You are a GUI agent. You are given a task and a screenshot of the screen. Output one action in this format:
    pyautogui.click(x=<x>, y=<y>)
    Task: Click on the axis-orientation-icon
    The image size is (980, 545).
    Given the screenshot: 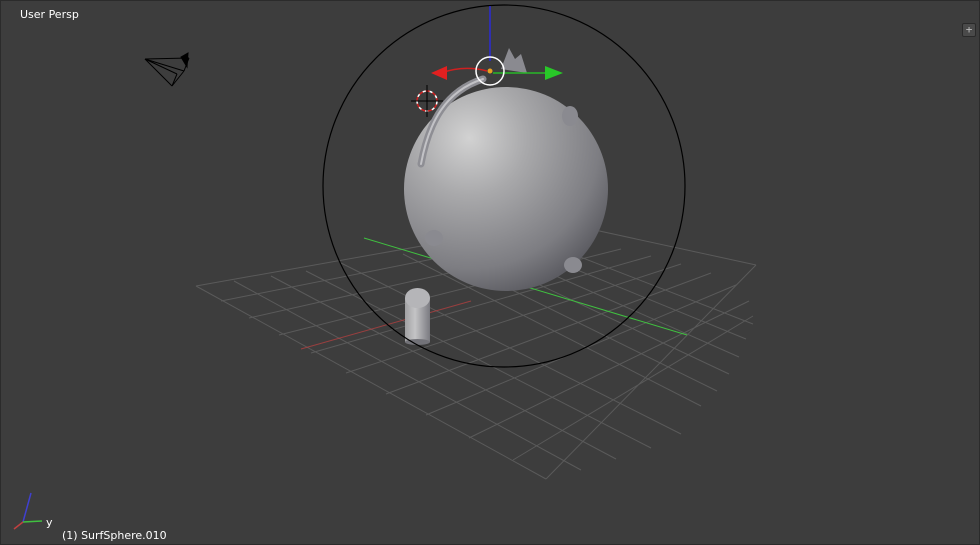 What is the action you would take?
    pyautogui.click(x=28, y=511)
    